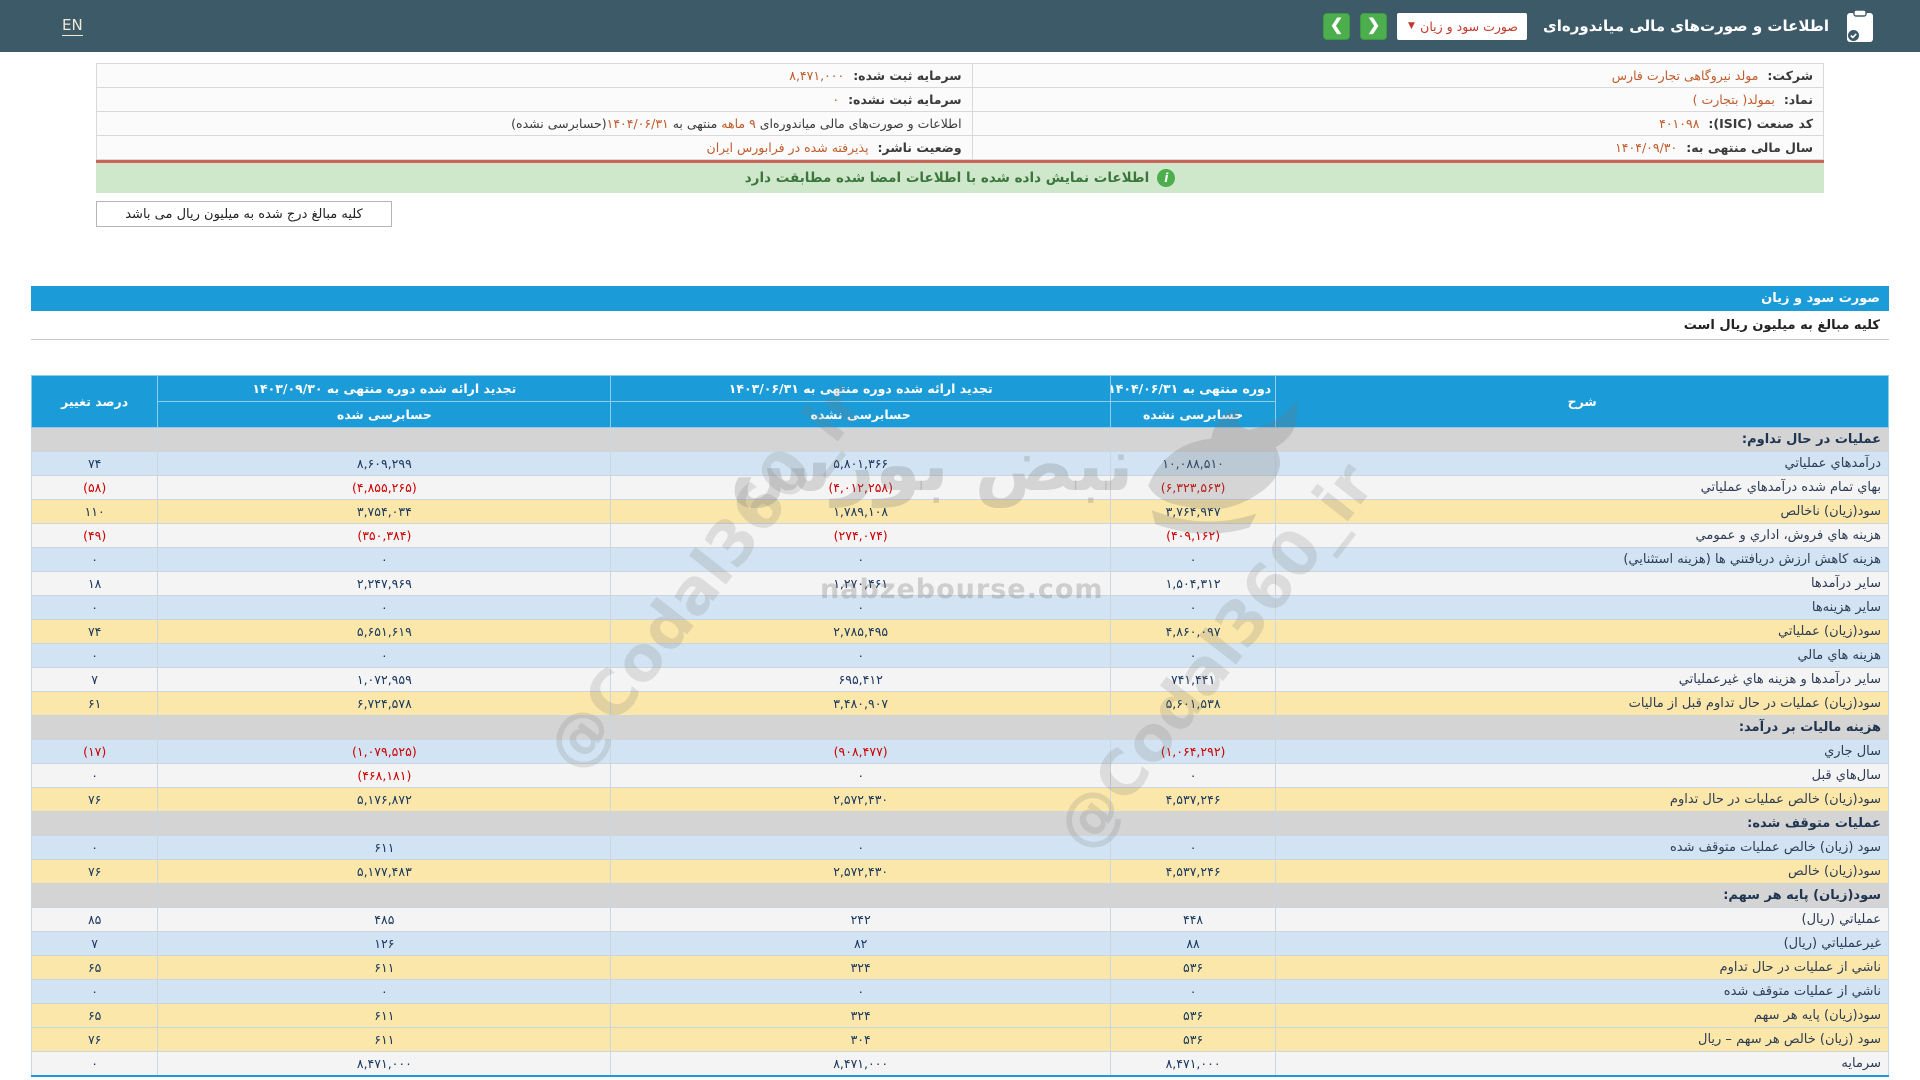 This screenshot has height=1080, width=1920. I want to click on row-value-v3: ۵,۱۷۶,۸۷۲, so click(384, 799).